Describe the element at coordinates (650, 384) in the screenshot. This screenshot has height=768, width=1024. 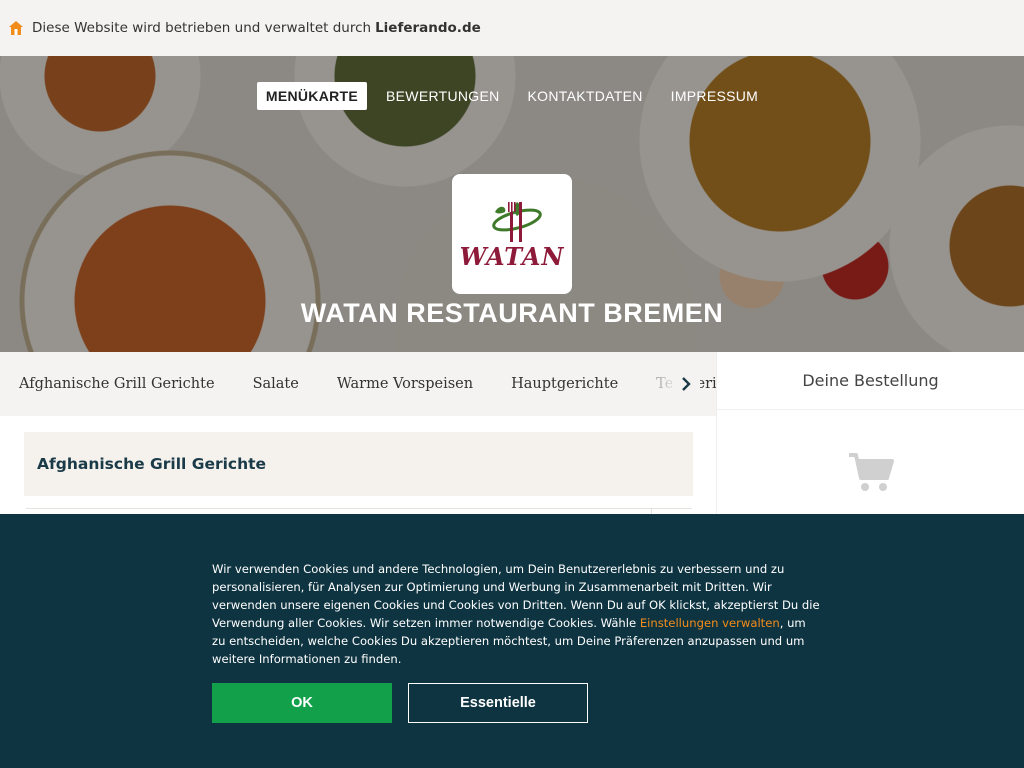
I see `category-fade` at that location.